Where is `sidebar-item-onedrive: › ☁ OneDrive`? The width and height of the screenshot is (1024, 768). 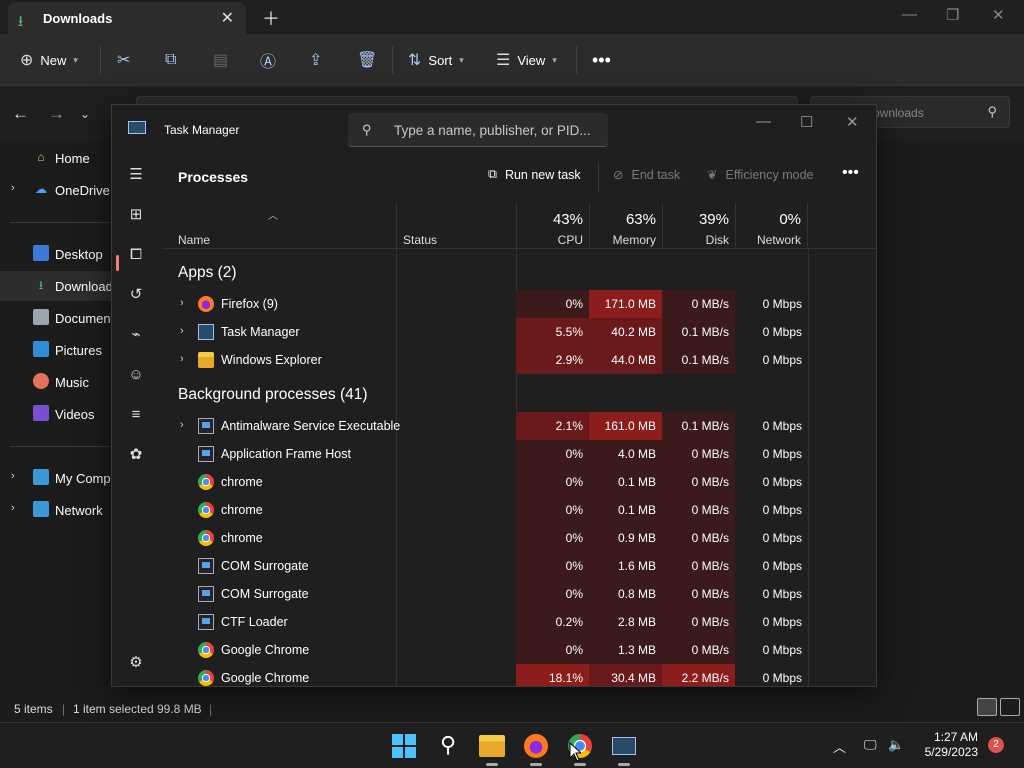
sidebar-item-onedrive: › ☁ OneDrive is located at coordinates (56, 190).